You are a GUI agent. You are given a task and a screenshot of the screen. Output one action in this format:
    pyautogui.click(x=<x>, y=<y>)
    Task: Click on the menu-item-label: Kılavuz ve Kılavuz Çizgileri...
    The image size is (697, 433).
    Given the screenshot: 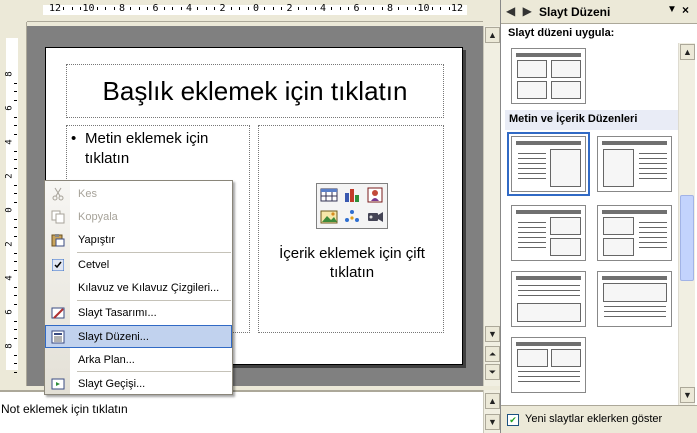 What is the action you would take?
    pyautogui.click(x=149, y=287)
    